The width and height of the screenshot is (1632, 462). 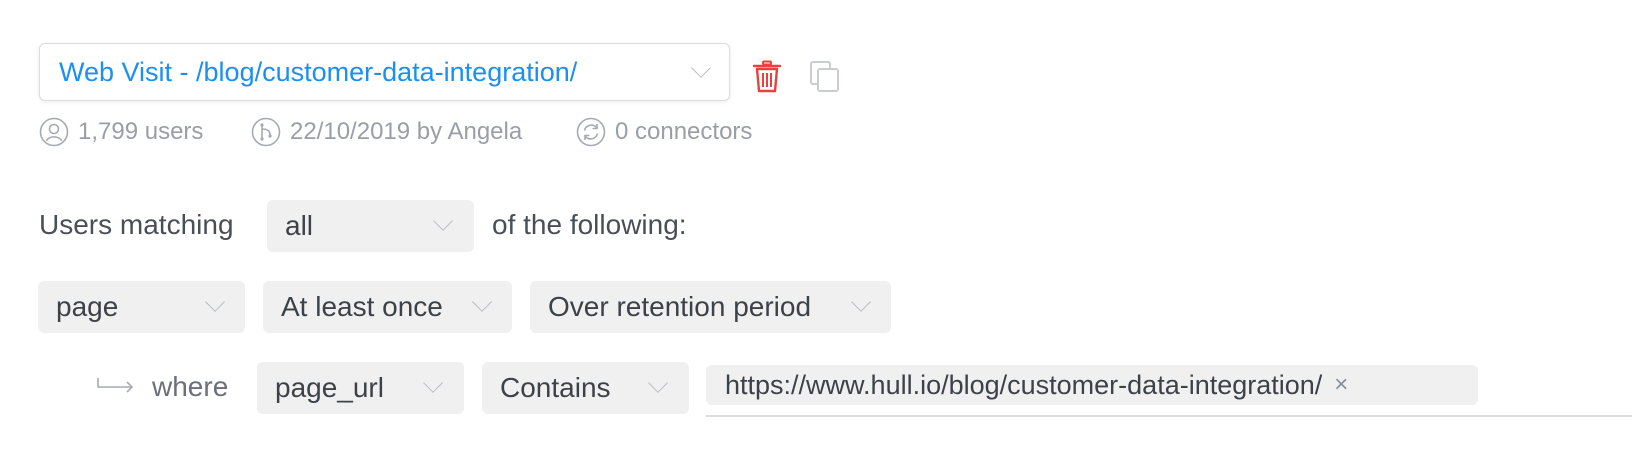 I want to click on event-value: page, so click(x=87, y=306).